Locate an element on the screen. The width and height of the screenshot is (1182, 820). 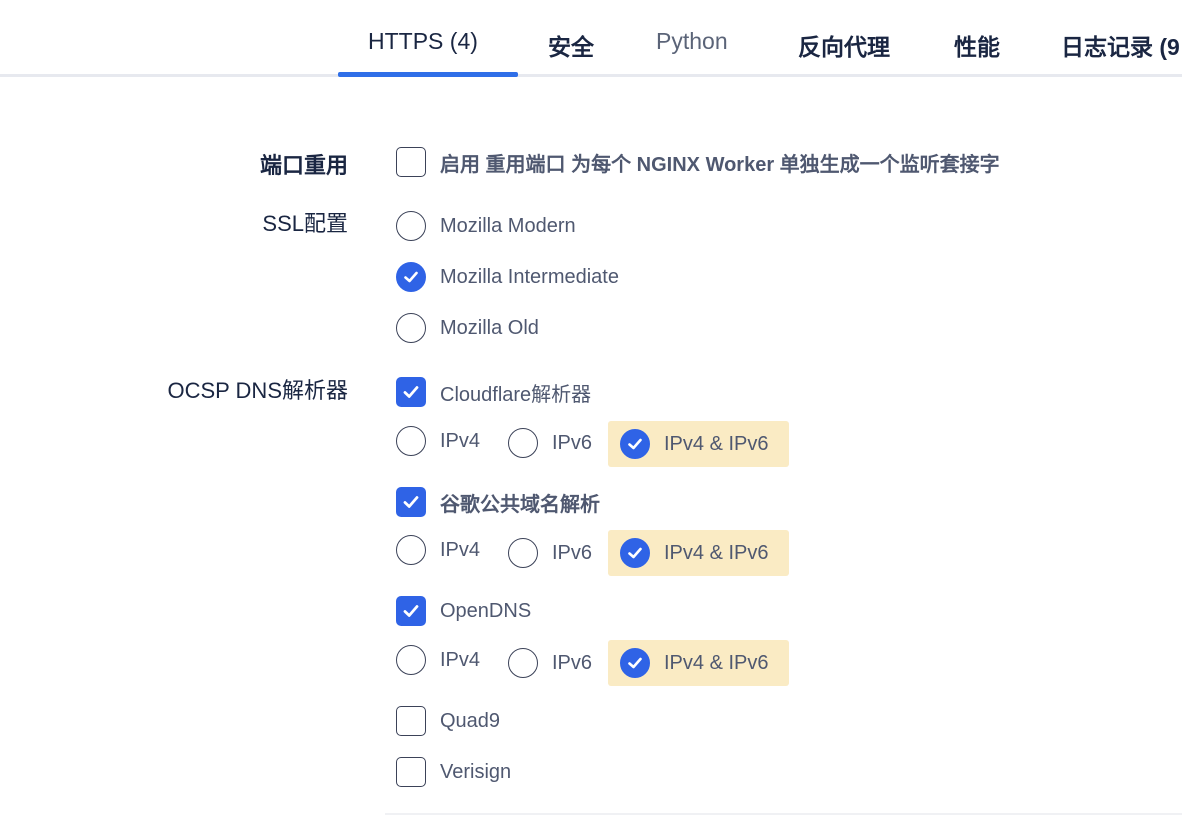
tab-reverse-proxy: 反向代理 is located at coordinates (844, 45).